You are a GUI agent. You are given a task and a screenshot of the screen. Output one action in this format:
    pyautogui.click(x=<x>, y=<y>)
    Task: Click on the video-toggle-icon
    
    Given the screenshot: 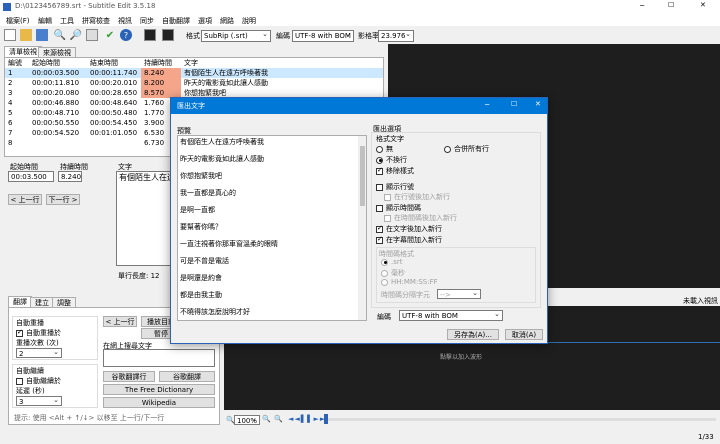 What is the action you would take?
    pyautogui.click(x=150, y=35)
    